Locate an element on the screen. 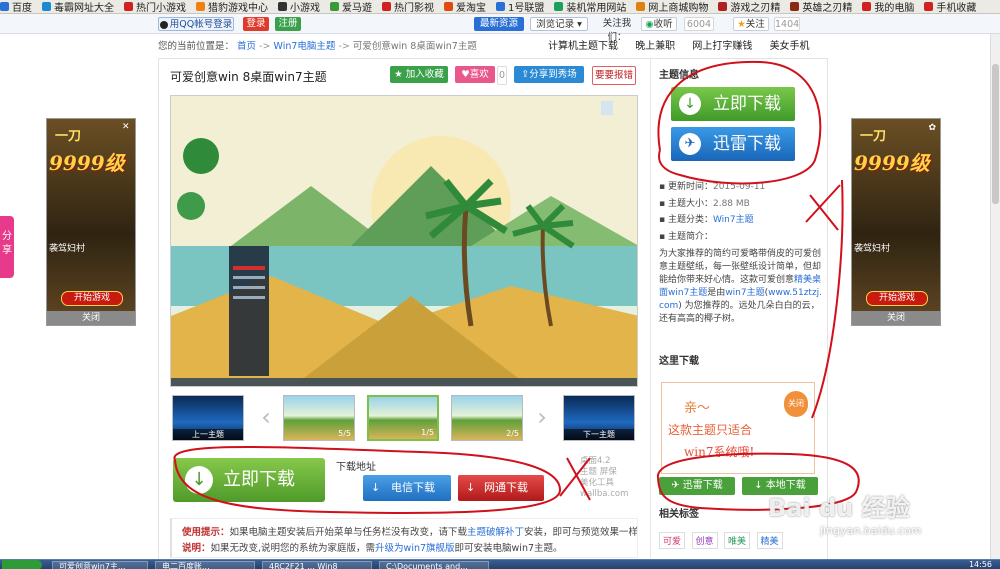 The height and width of the screenshot is (569, 1000). follow-count: 1404 is located at coordinates (787, 24).